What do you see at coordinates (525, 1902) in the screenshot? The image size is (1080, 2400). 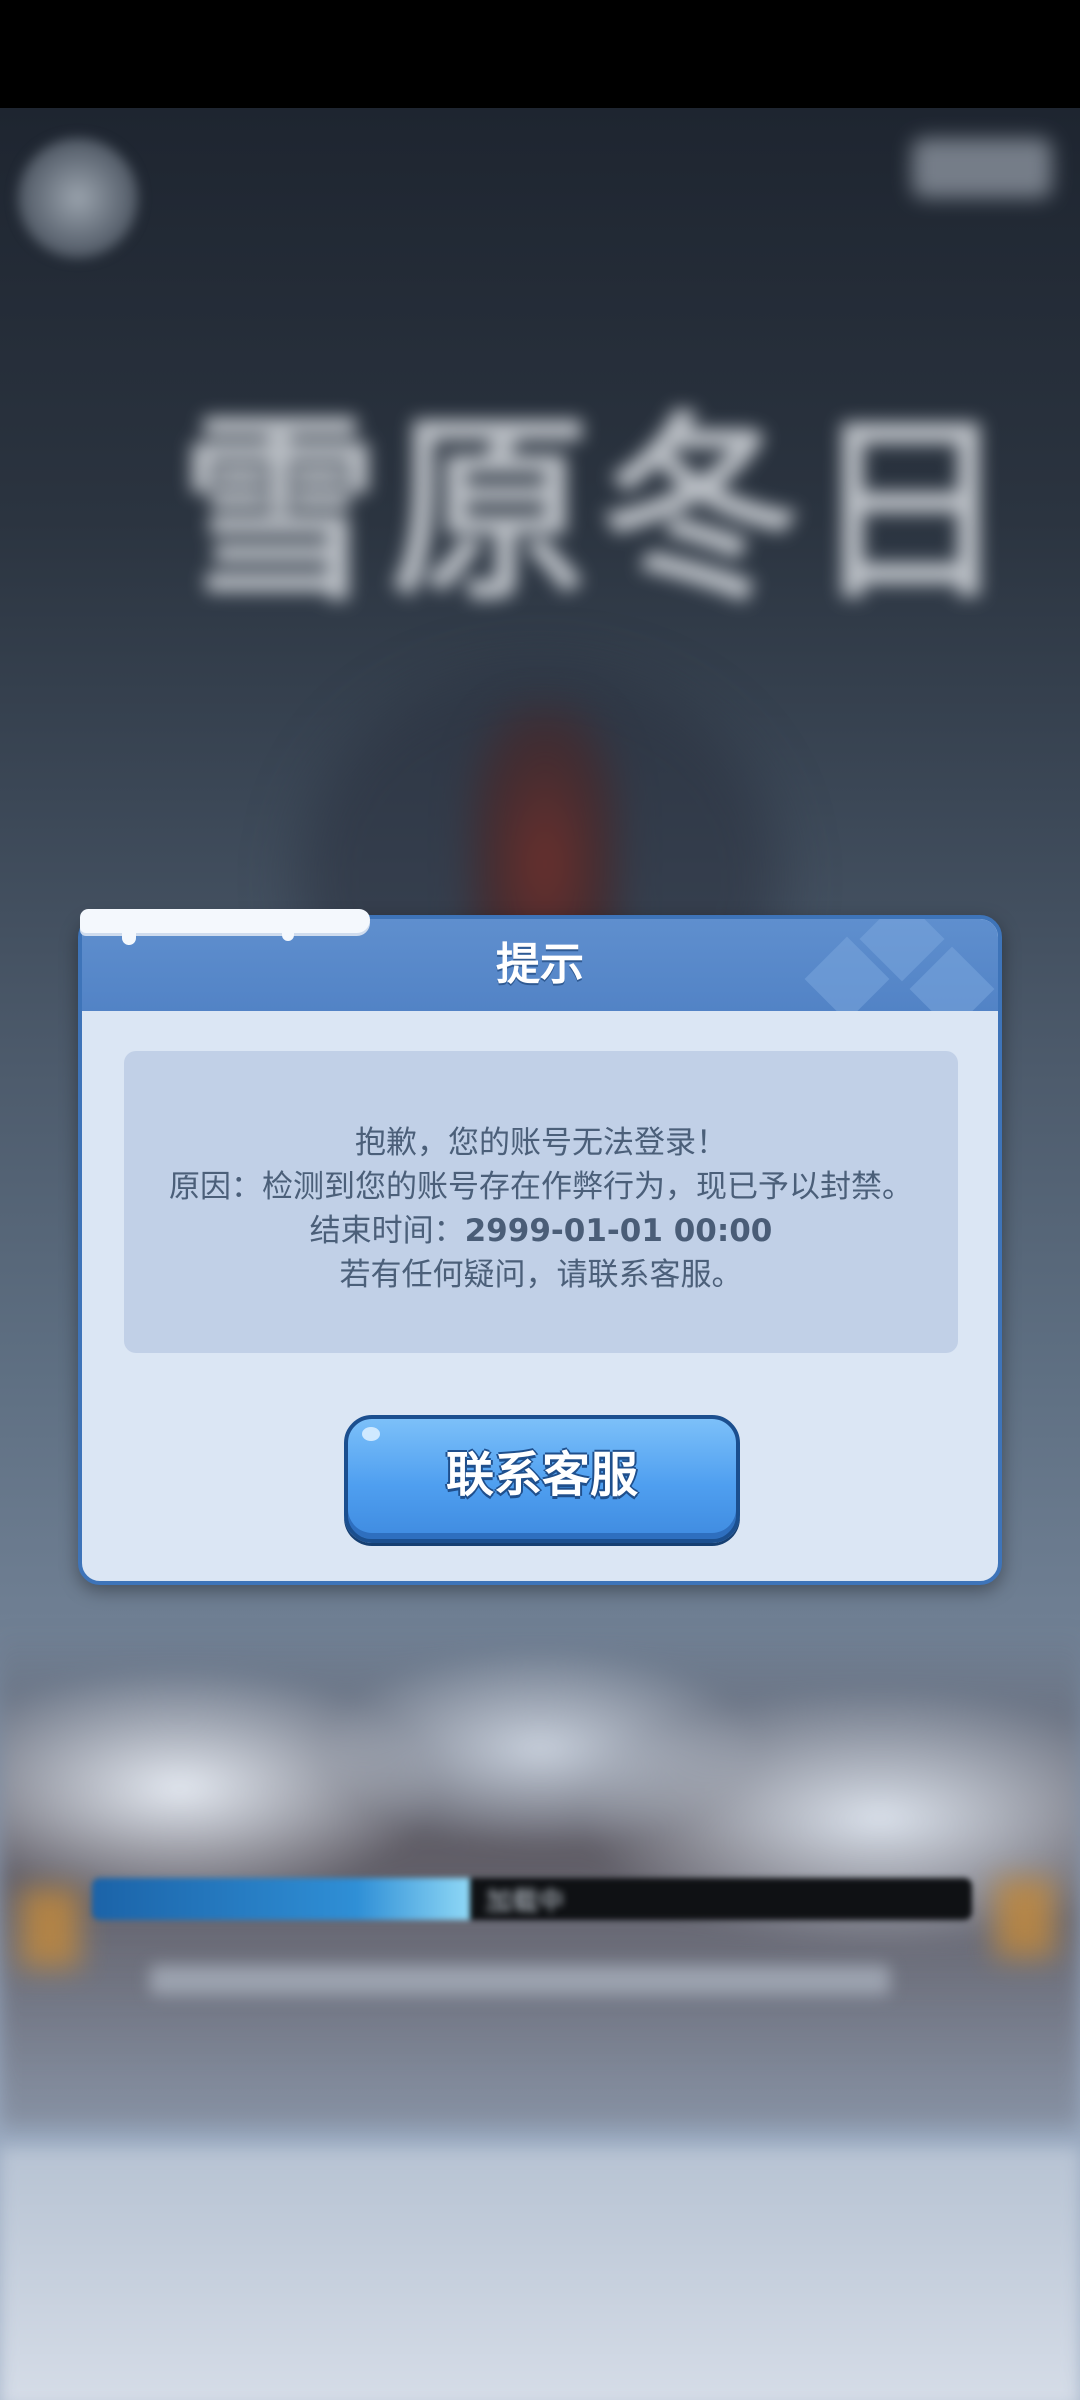 I see `loading-label: 加载中` at bounding box center [525, 1902].